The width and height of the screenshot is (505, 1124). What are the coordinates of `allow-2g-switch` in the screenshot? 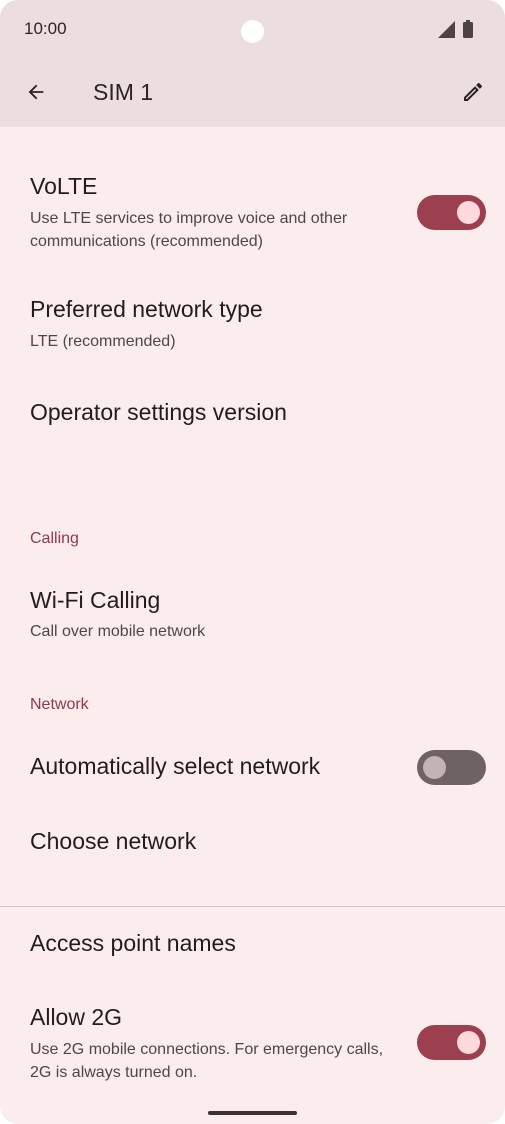 It's located at (451, 1042).